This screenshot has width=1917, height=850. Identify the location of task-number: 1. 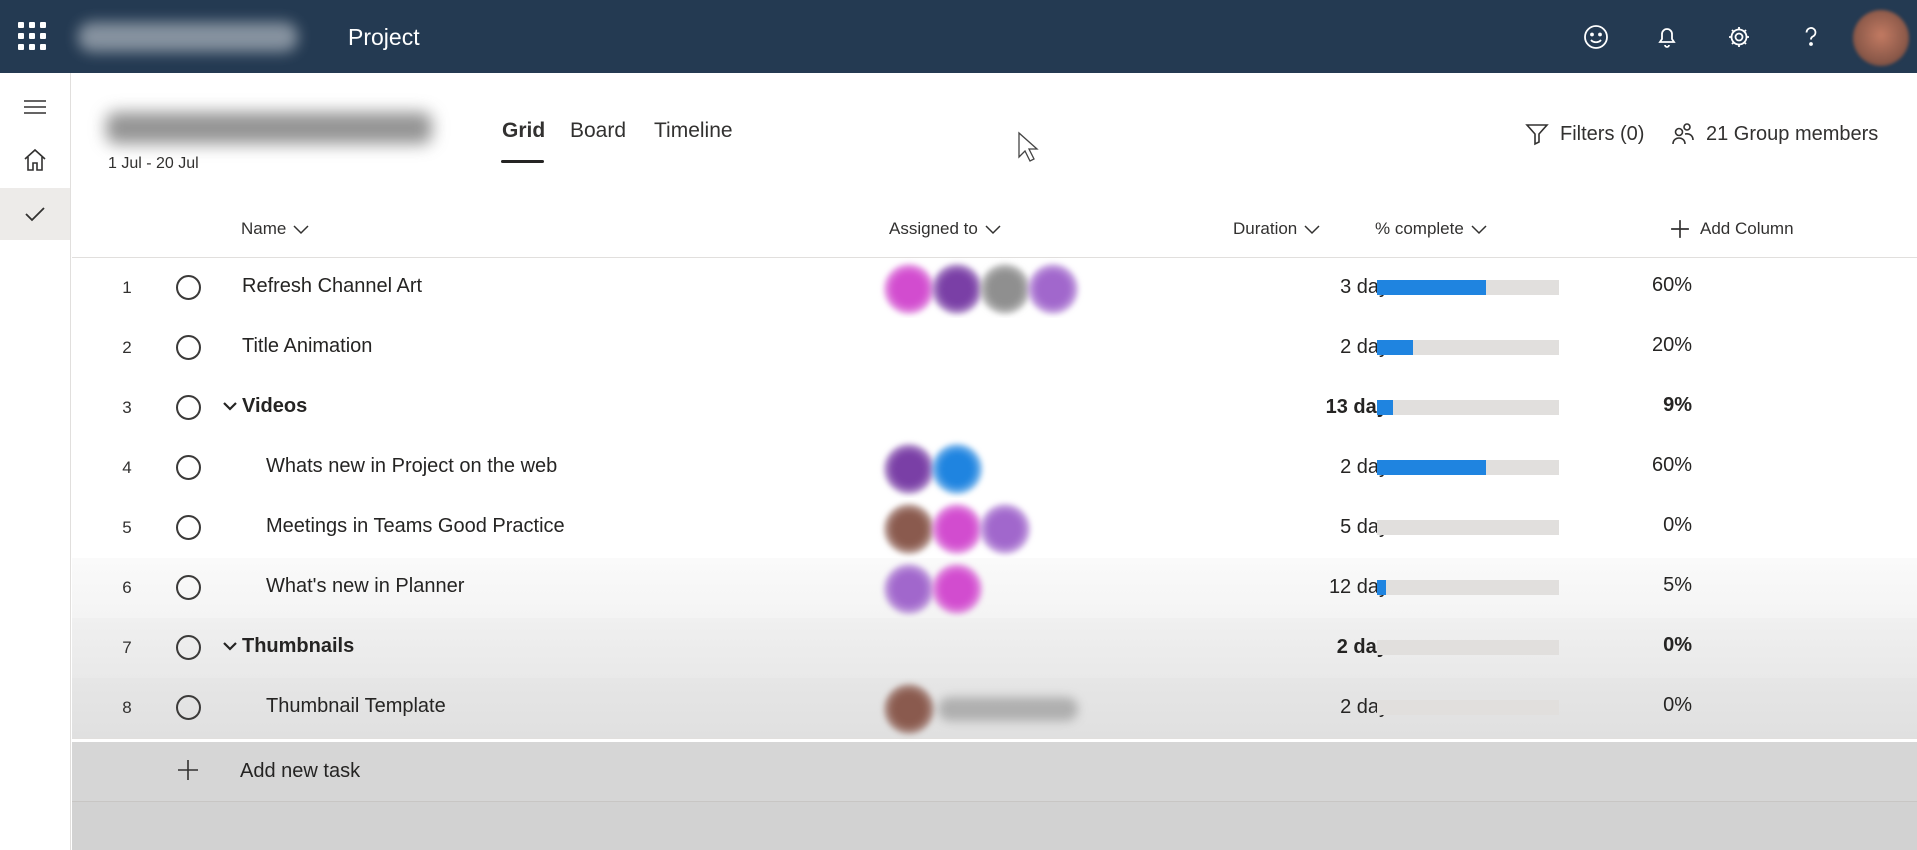
(127, 287).